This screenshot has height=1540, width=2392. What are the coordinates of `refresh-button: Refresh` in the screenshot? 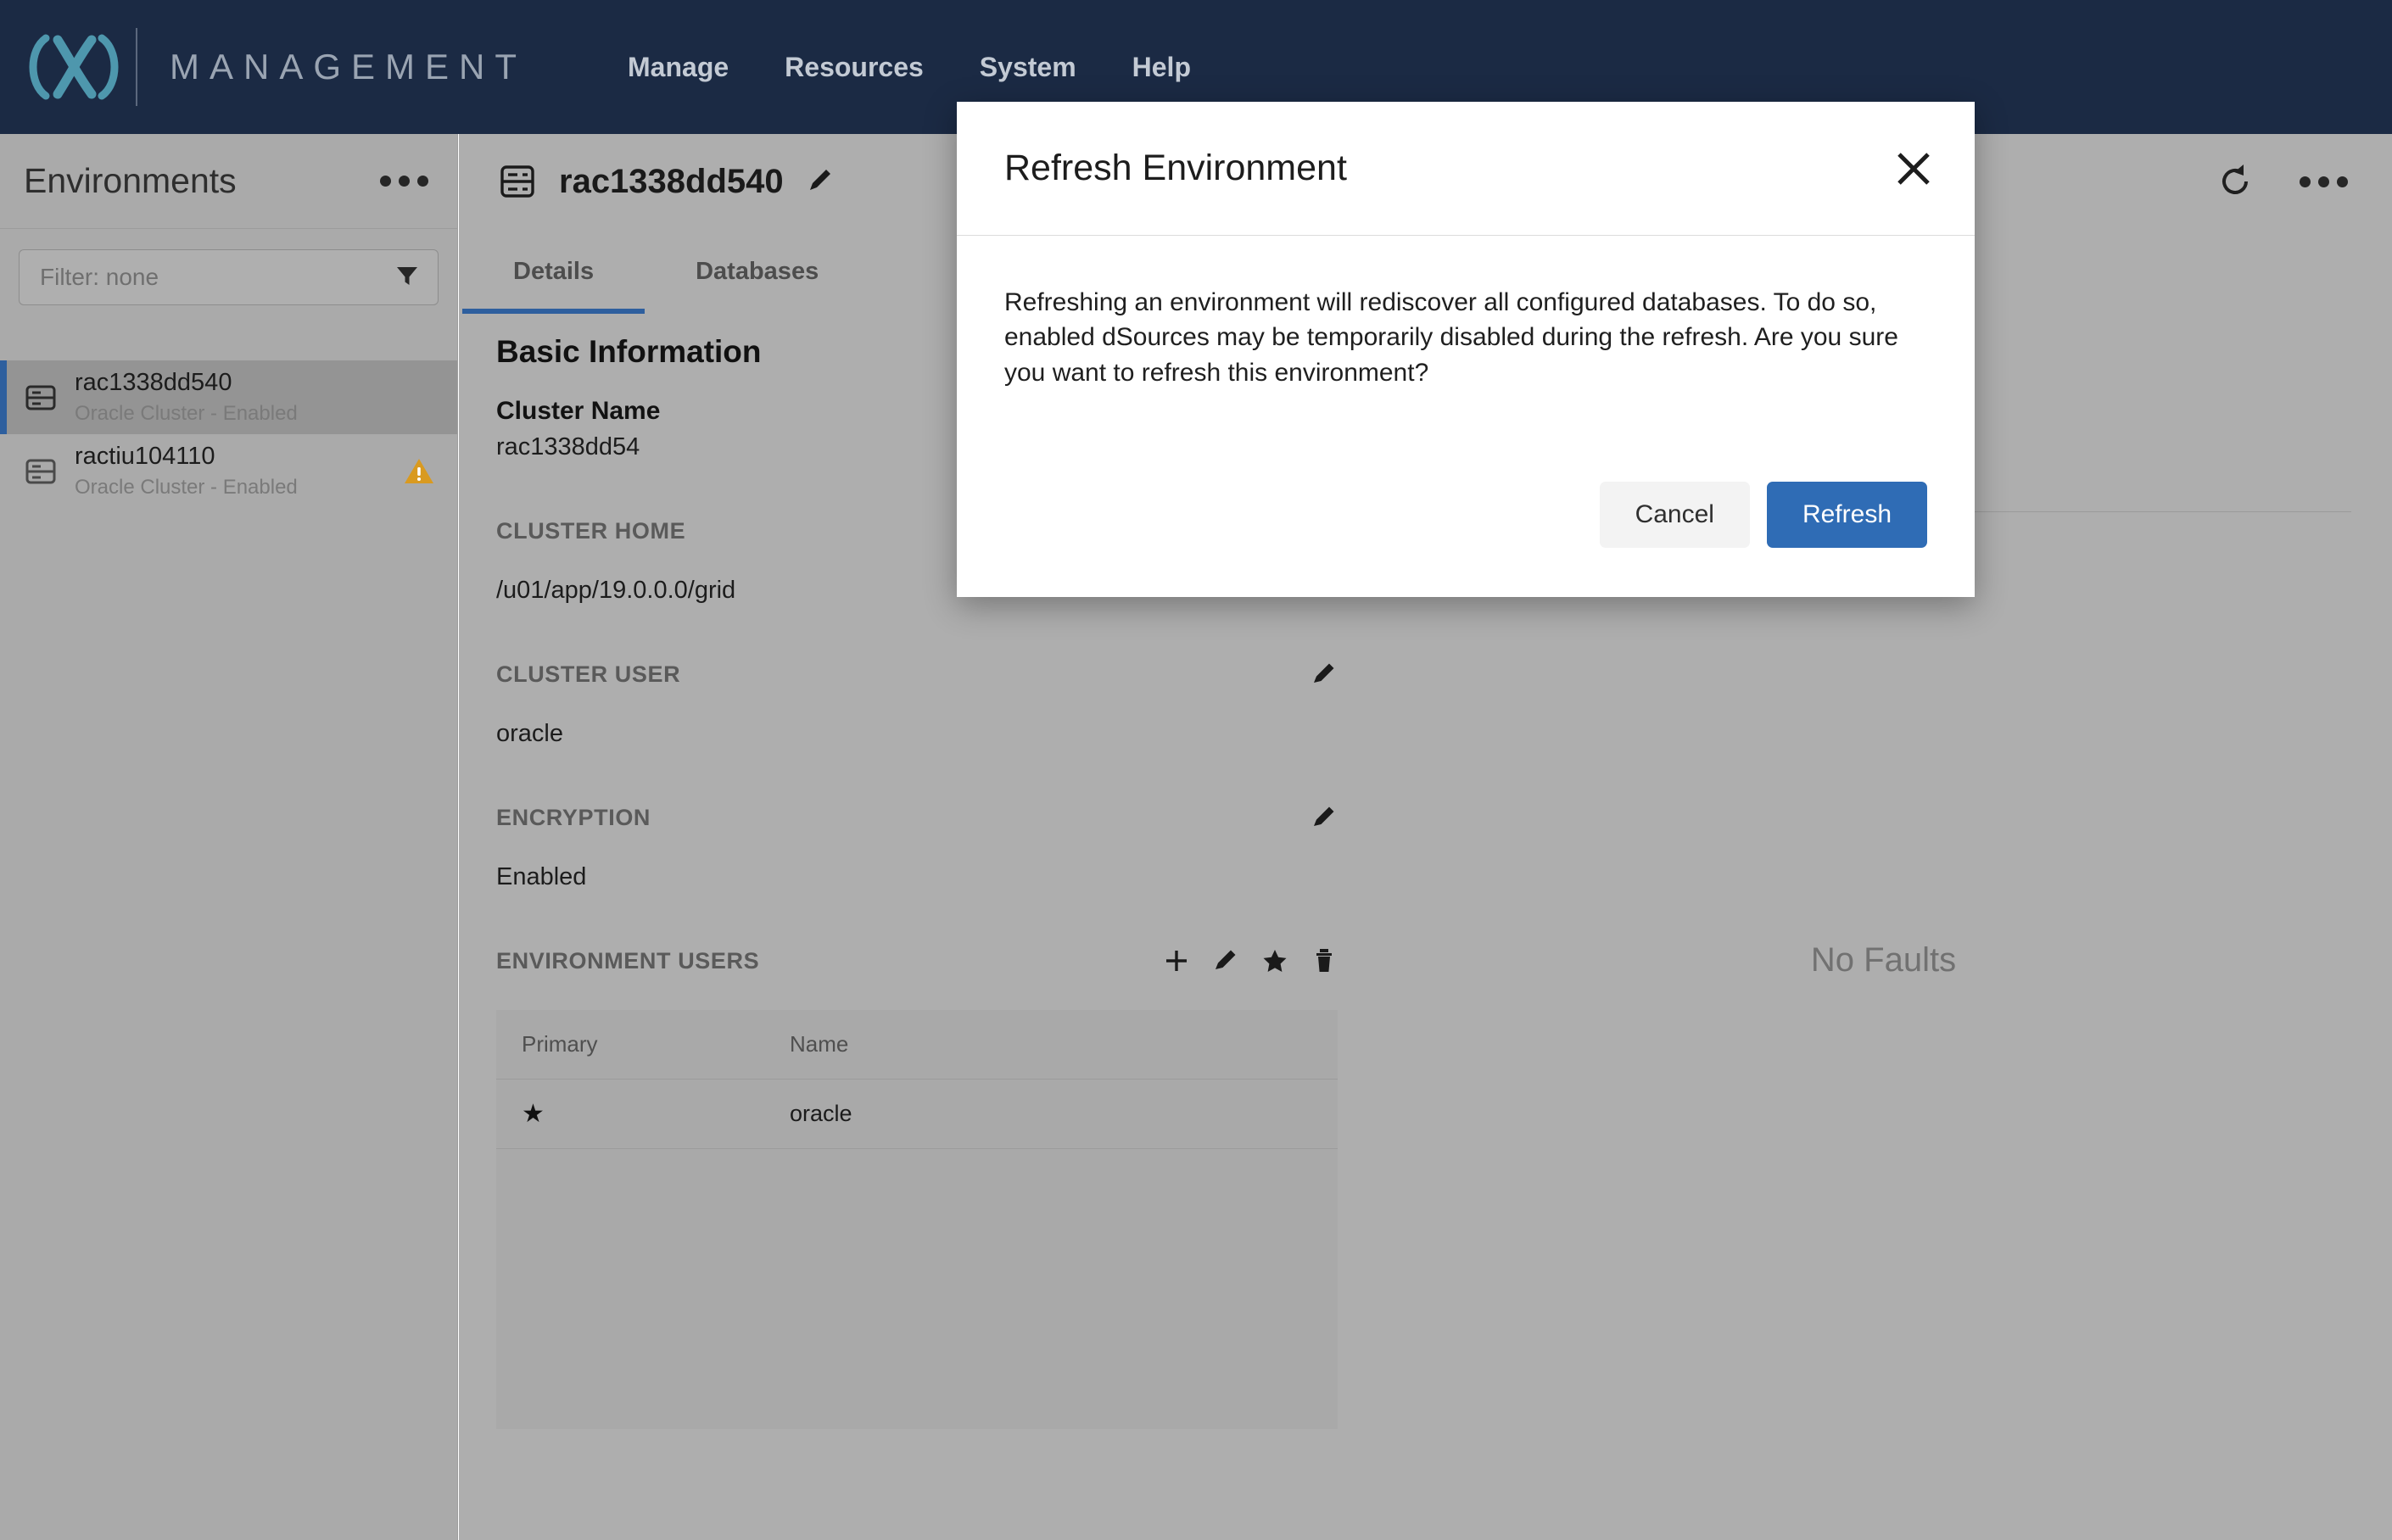 It's located at (1846, 515).